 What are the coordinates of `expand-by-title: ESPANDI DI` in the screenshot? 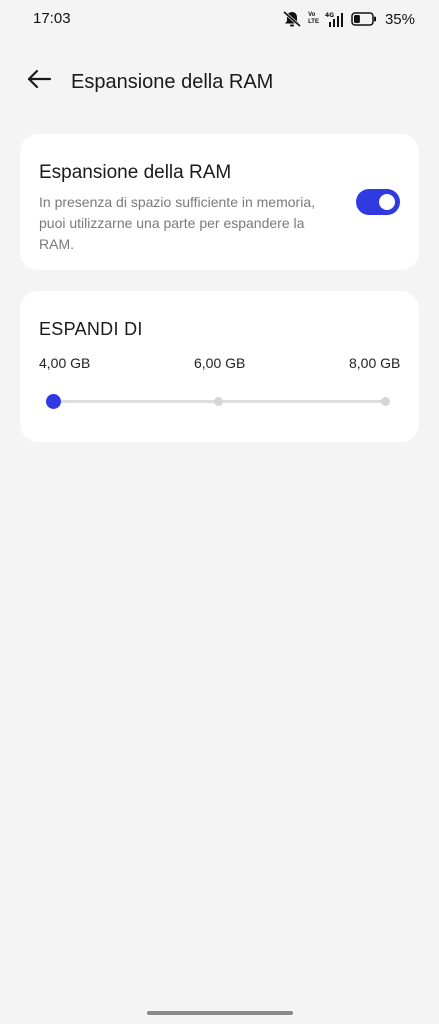 It's located at (91, 329).